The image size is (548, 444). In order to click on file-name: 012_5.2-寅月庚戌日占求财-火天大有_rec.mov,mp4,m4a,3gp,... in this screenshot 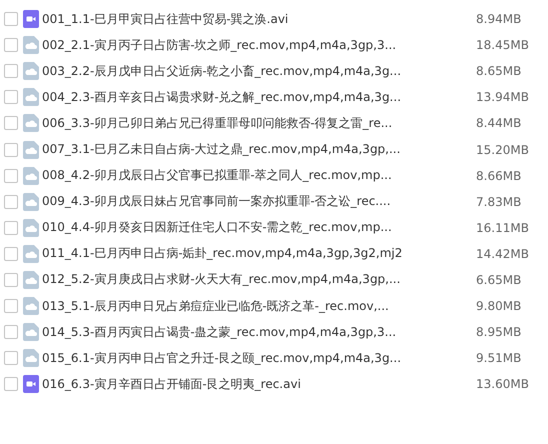, I will do `click(257, 279)`.